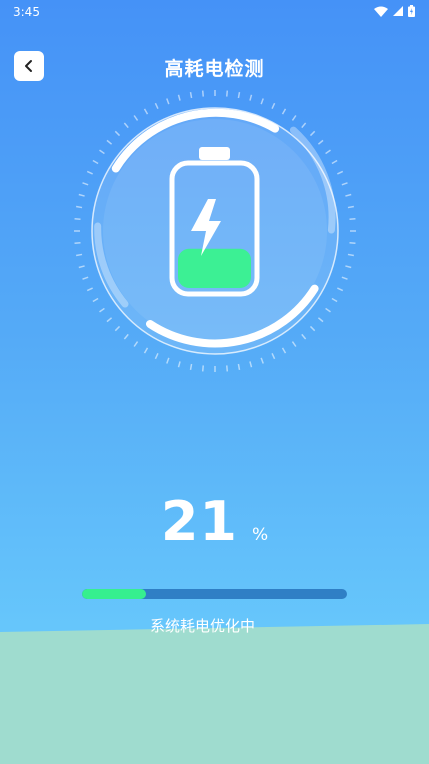  I want to click on status-icons, so click(394, 11).